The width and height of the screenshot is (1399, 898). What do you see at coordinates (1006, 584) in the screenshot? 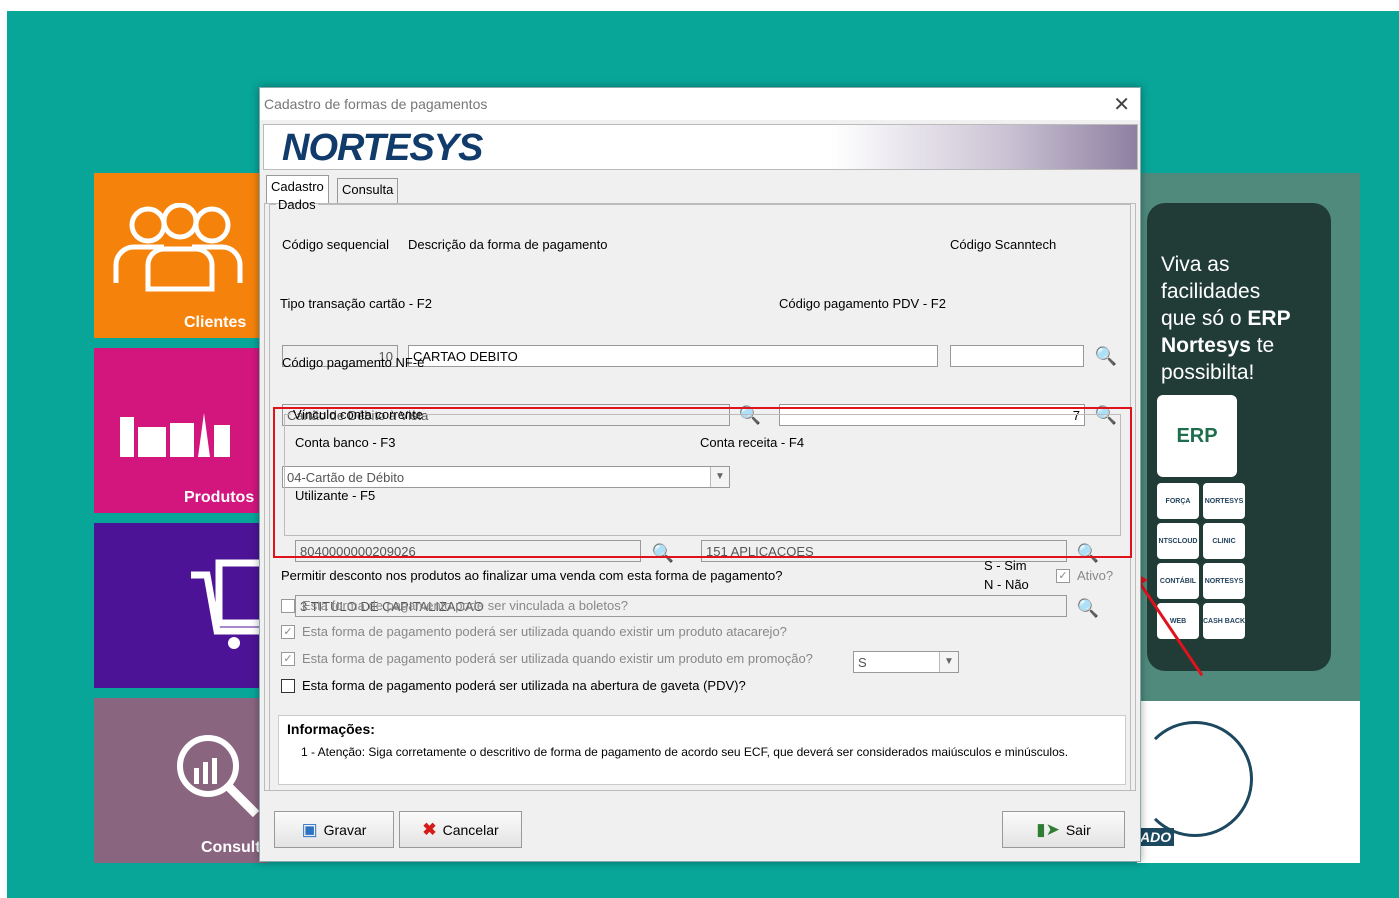
I see `legend-nao: N - Não` at bounding box center [1006, 584].